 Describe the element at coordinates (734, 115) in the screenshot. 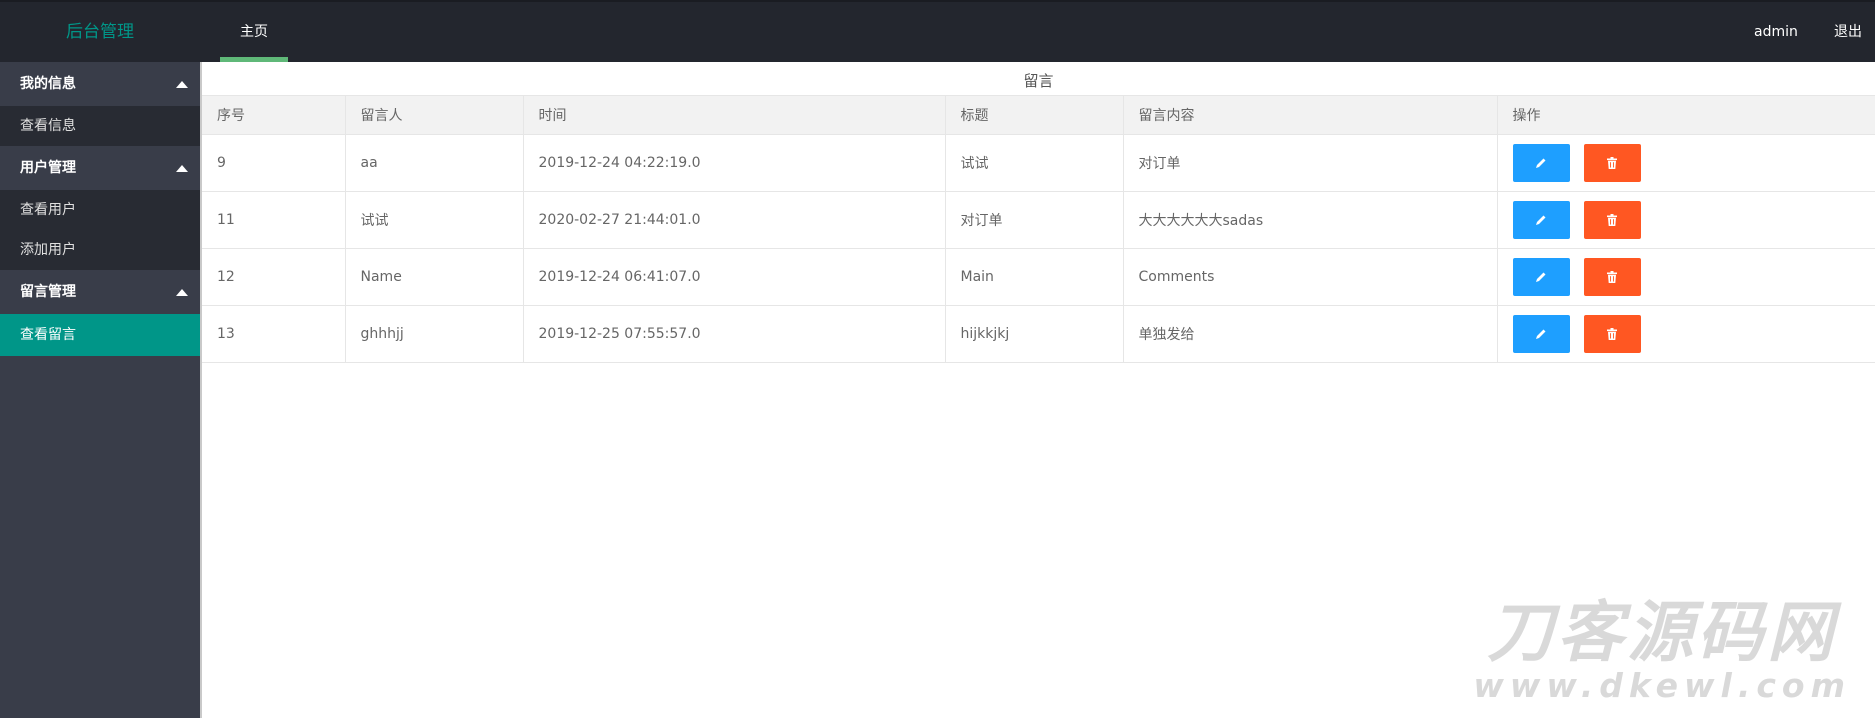

I see `column-header-time: 时间` at that location.